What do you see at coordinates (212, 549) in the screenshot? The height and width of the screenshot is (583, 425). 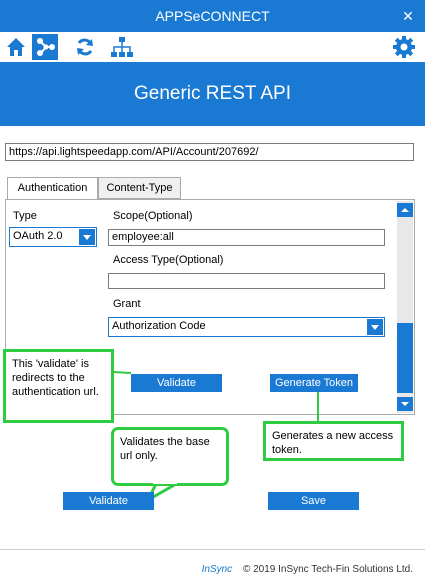 I see `footer-divider` at bounding box center [212, 549].